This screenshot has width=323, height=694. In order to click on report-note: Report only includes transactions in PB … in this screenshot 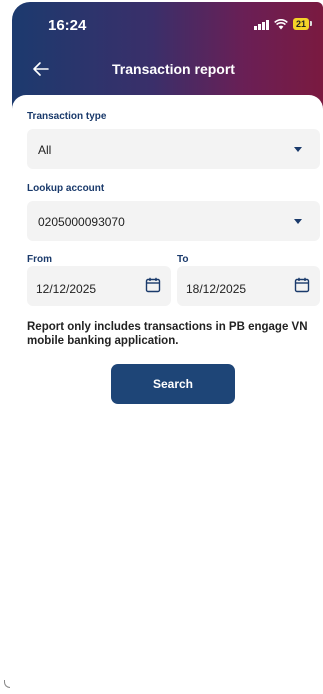, I will do `click(167, 334)`.